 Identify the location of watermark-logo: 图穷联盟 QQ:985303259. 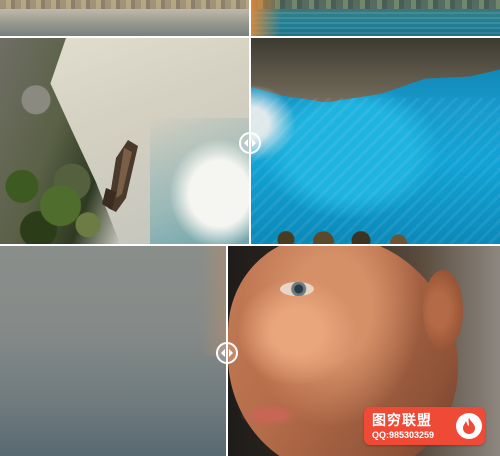
(424, 426).